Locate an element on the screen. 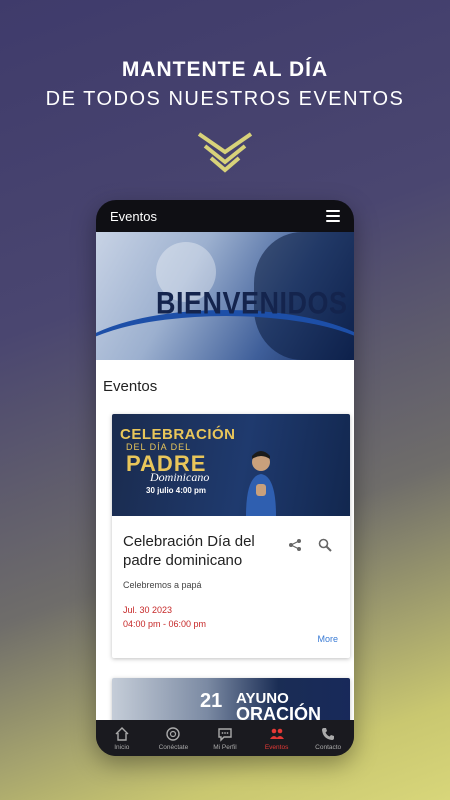  tab-mi-perfil: Mi Perfil is located at coordinates (225, 738).